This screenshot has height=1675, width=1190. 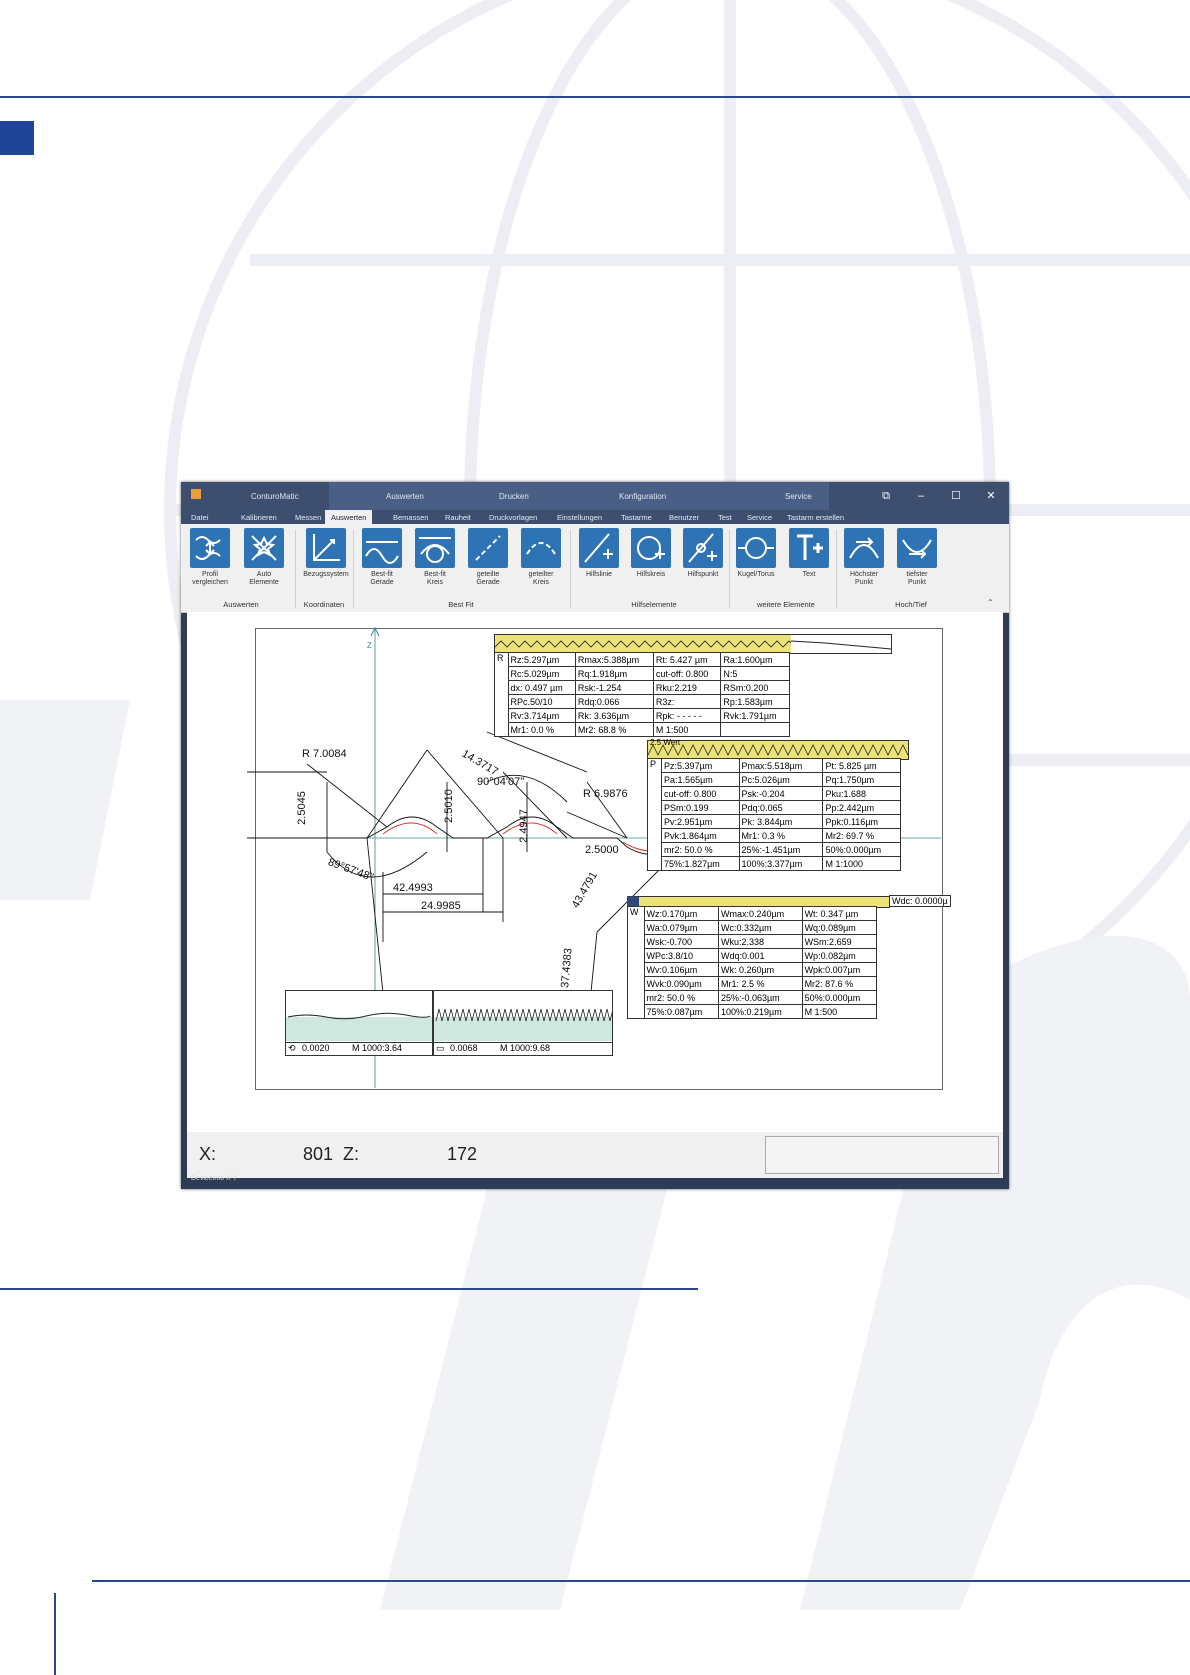 I want to click on help-circle-icon, so click(x=651, y=548).